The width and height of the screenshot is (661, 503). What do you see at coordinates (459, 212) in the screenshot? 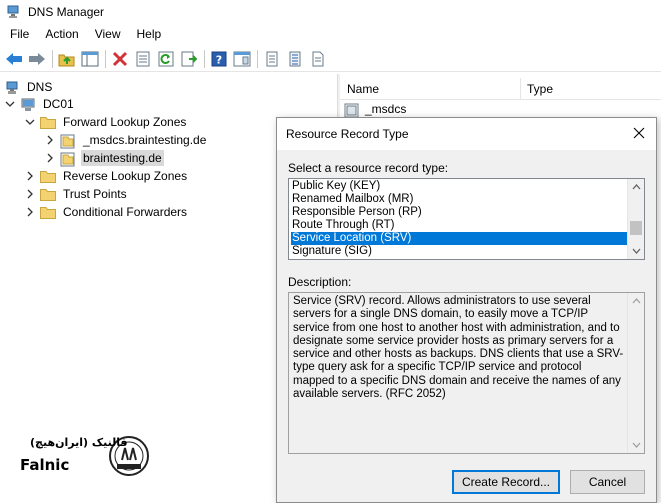
I see `record-type-option: Responsible Person (RP)` at bounding box center [459, 212].